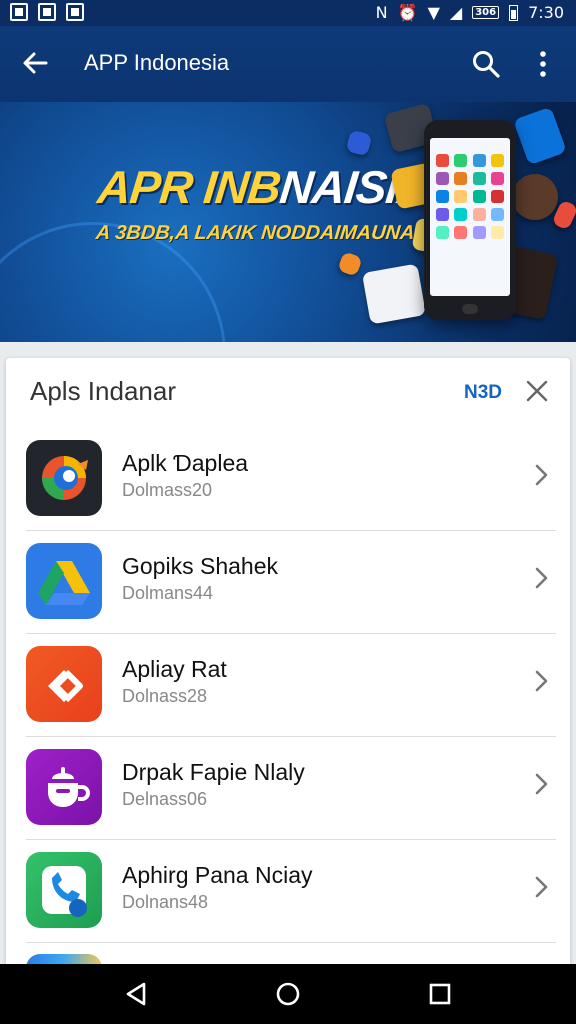 This screenshot has height=1024, width=576. What do you see at coordinates (535, 197) in the screenshot?
I see `sticker-illustration` at bounding box center [535, 197].